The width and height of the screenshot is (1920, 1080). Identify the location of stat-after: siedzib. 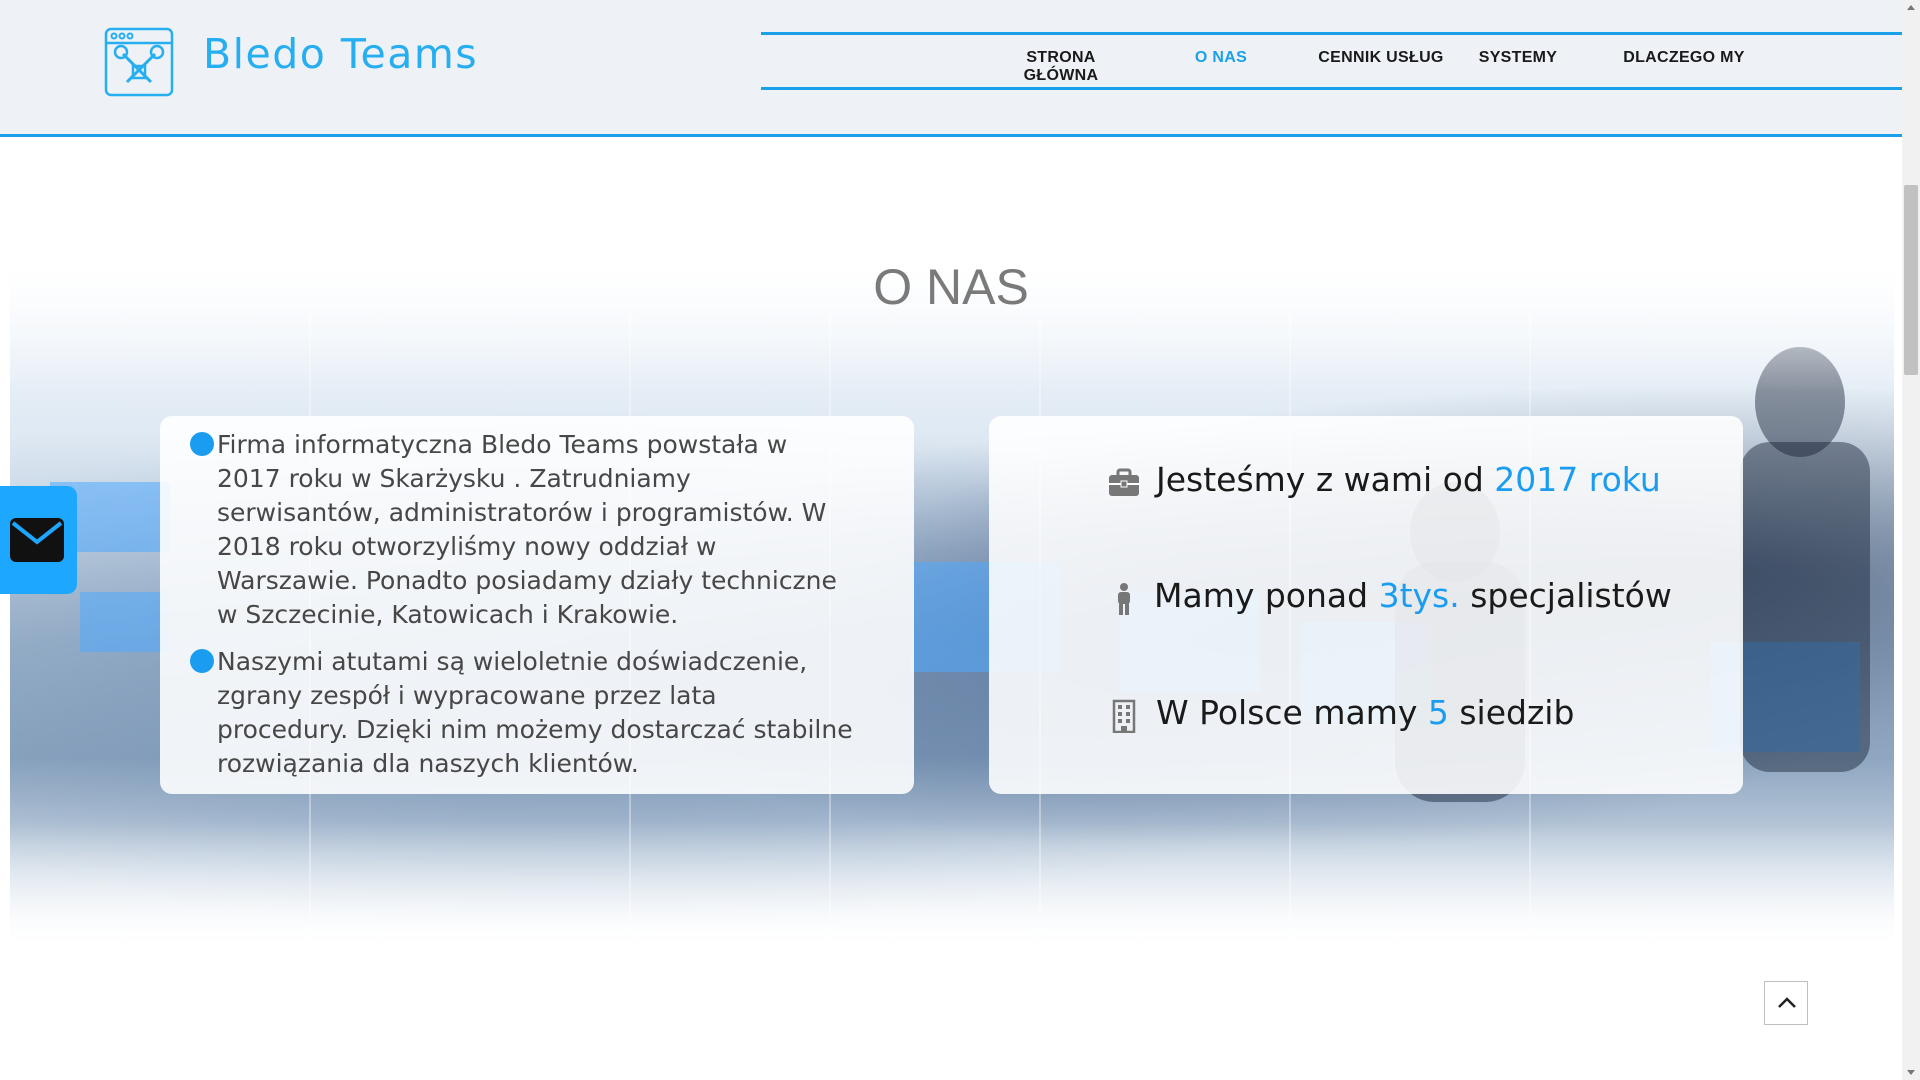
(1511, 712).